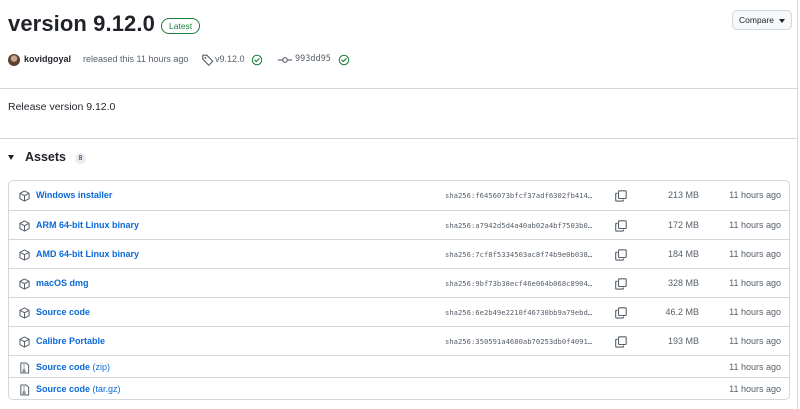  I want to click on asset-link: macOS dmg, so click(62, 283).